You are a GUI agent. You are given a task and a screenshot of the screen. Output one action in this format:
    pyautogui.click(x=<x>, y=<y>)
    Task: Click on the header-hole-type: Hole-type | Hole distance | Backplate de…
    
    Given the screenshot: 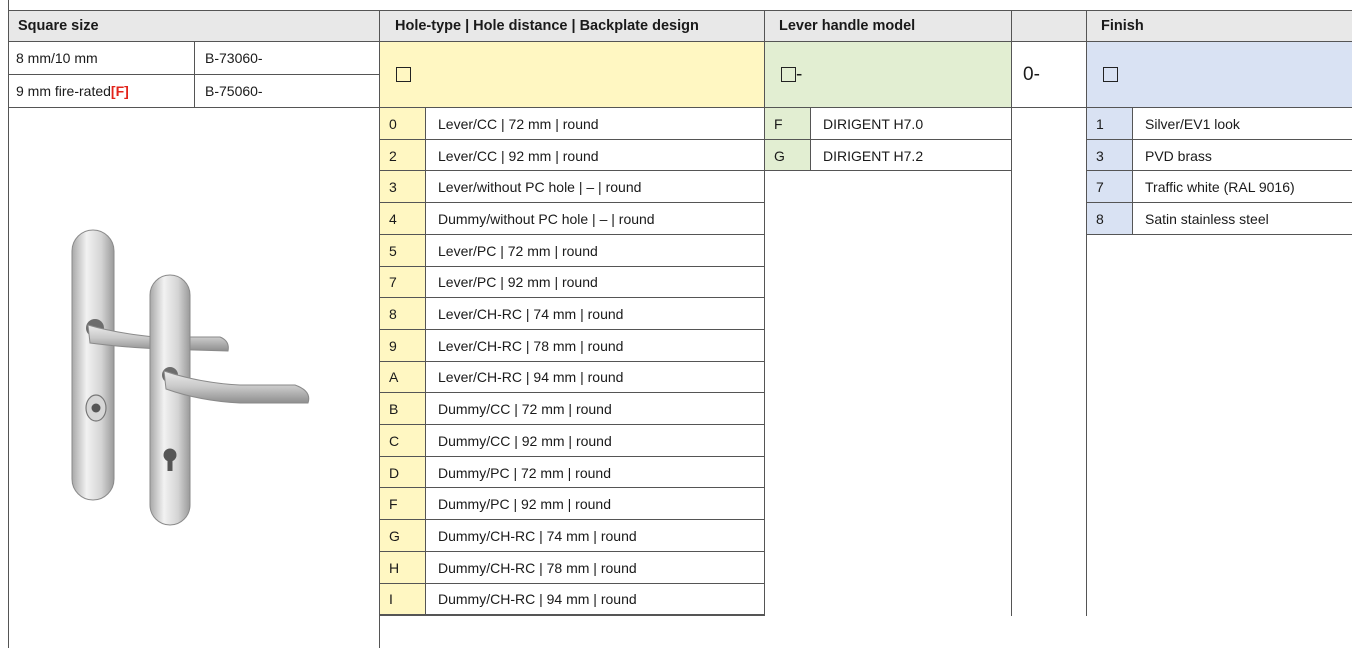 What is the action you would take?
    pyautogui.click(x=547, y=26)
    